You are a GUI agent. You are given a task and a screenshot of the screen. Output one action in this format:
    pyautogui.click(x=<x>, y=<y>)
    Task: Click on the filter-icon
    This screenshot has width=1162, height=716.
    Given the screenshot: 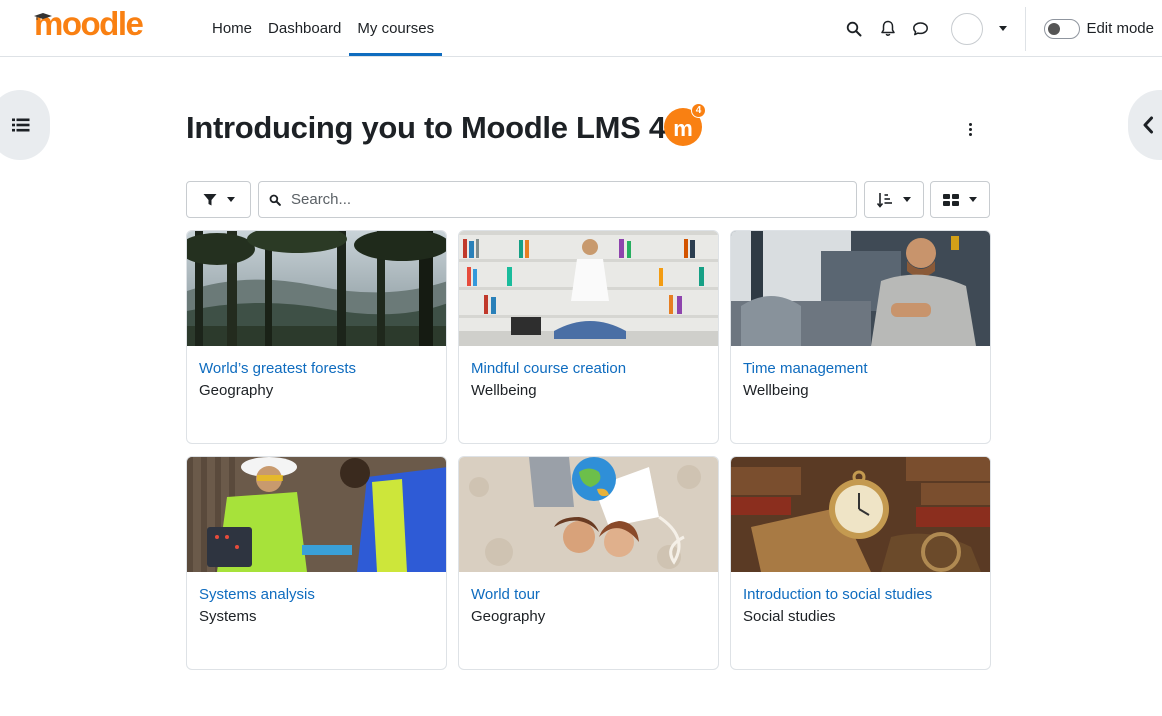 What is the action you would take?
    pyautogui.click(x=209, y=199)
    